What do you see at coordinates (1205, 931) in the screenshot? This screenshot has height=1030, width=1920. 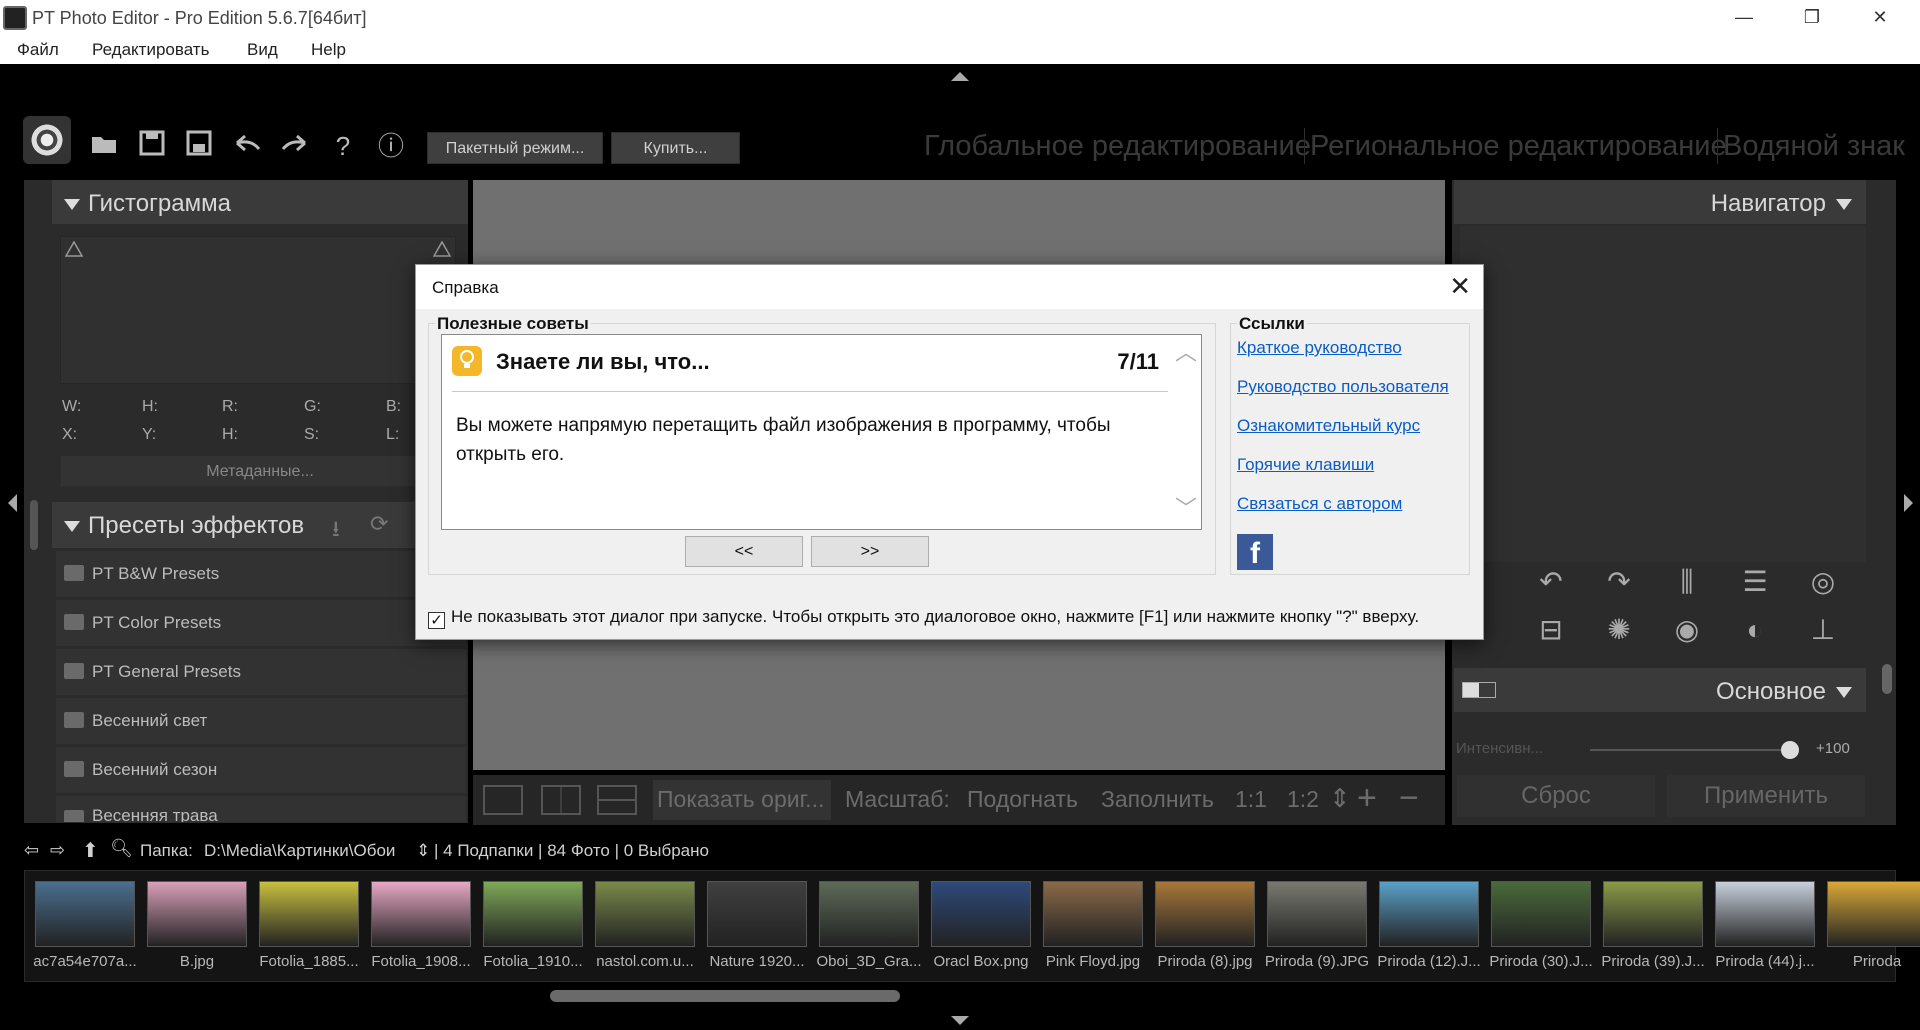 I see `filmstrip-thumbnail: Priroda (8).jpg` at bounding box center [1205, 931].